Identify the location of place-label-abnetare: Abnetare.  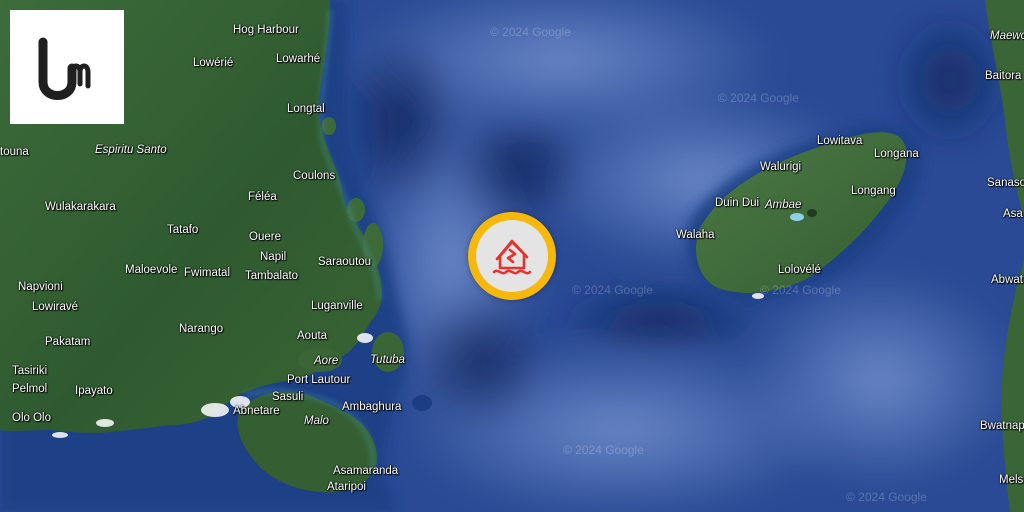
(256, 411).